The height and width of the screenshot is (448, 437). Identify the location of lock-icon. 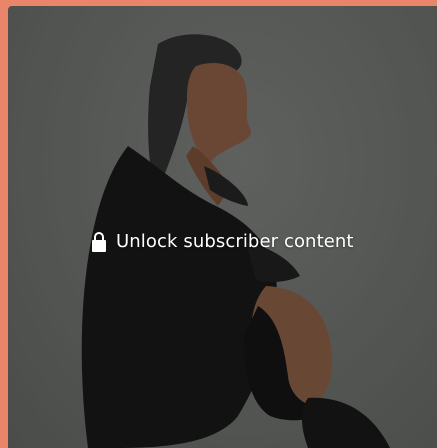
(99, 241).